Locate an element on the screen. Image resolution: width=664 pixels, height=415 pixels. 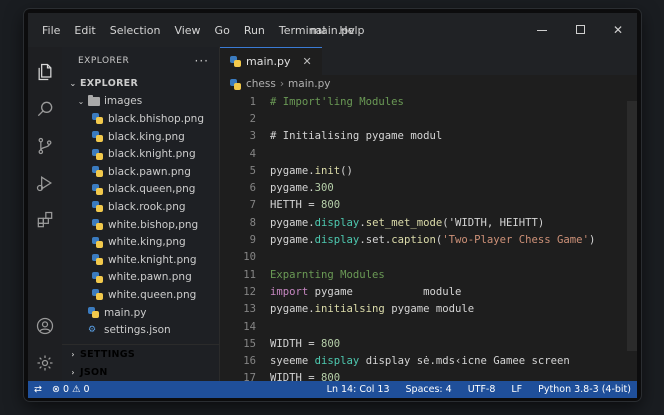
remote-icon: ⇄ is located at coordinates (38, 389).